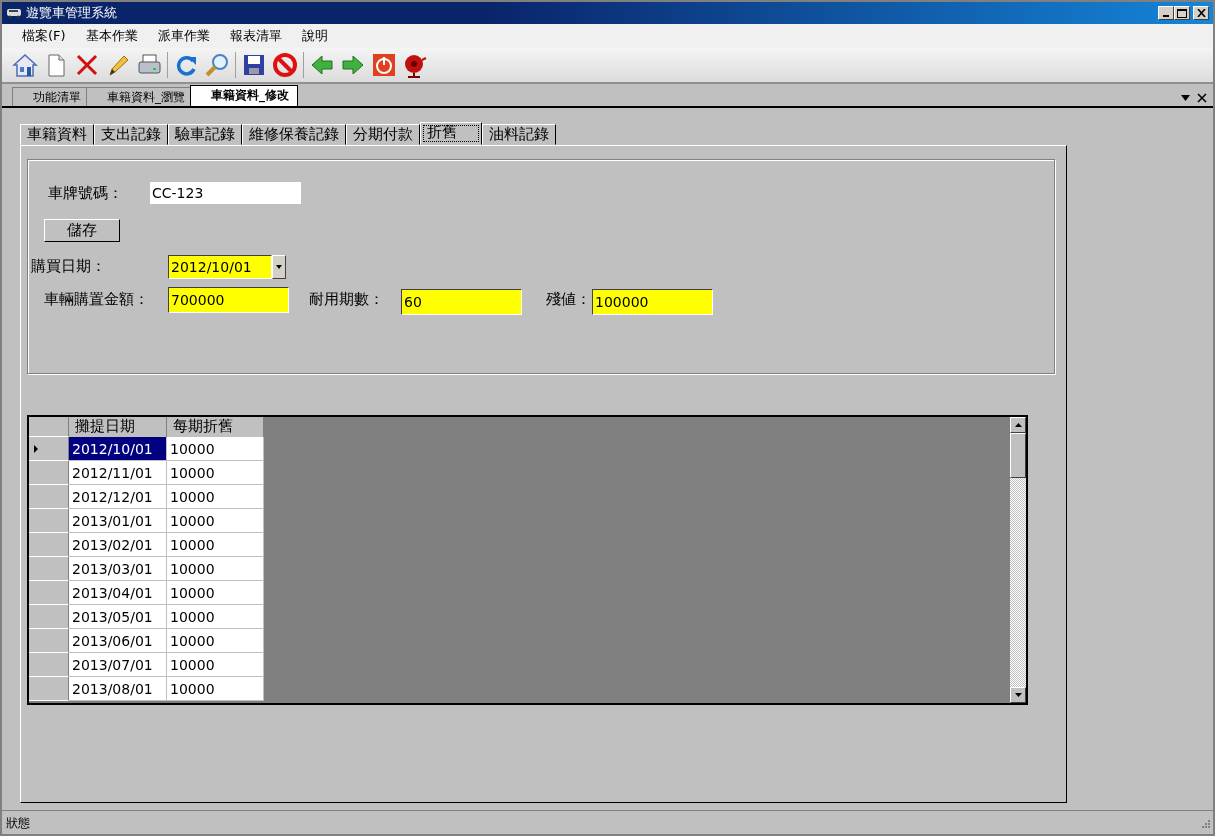 The width and height of the screenshot is (1215, 836). What do you see at coordinates (118, 545) in the screenshot?
I see `table-cell: 2013/02/01` at bounding box center [118, 545].